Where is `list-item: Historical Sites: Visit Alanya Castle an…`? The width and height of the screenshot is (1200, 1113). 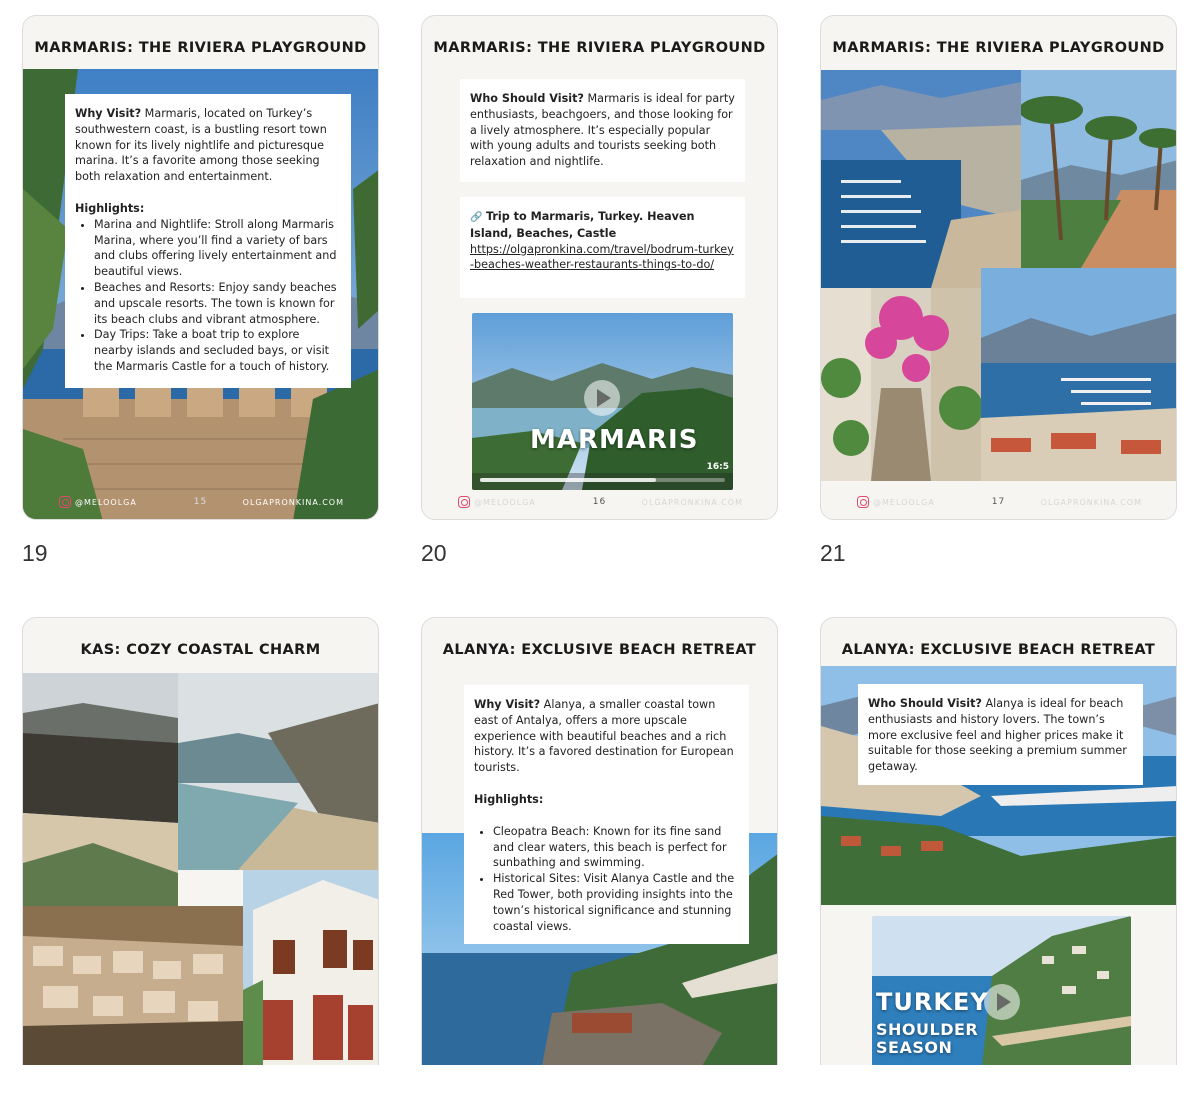 list-item: Historical Sites: Visit Alanya Castle an… is located at coordinates (616, 902).